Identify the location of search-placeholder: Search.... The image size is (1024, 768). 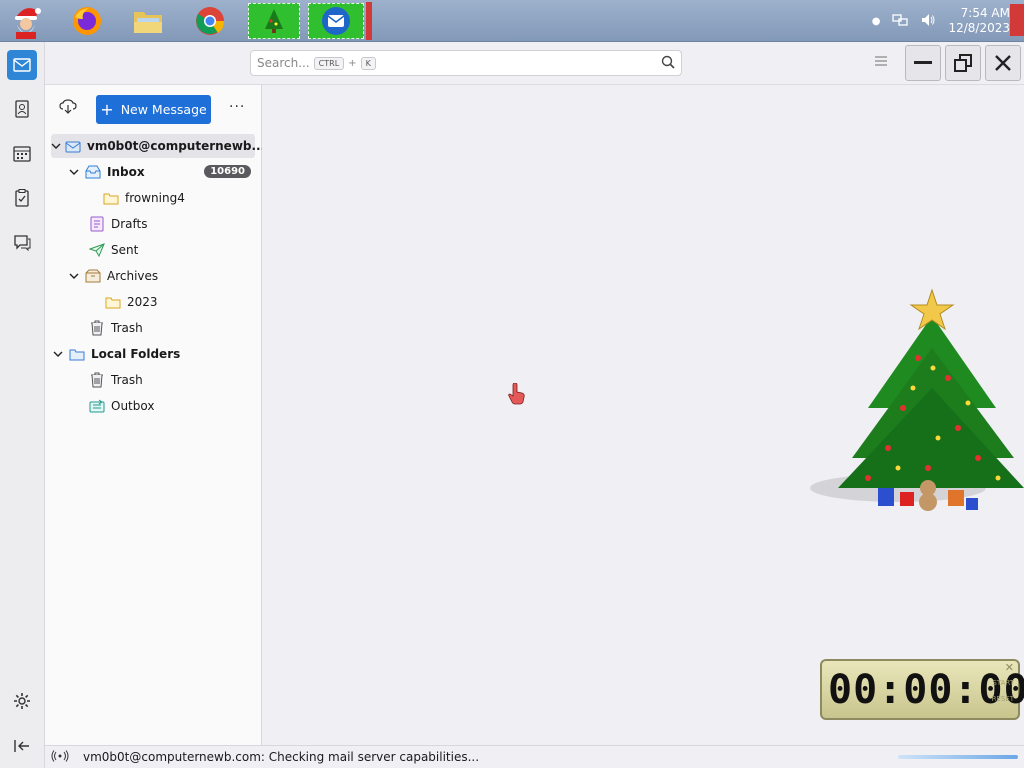
(283, 63).